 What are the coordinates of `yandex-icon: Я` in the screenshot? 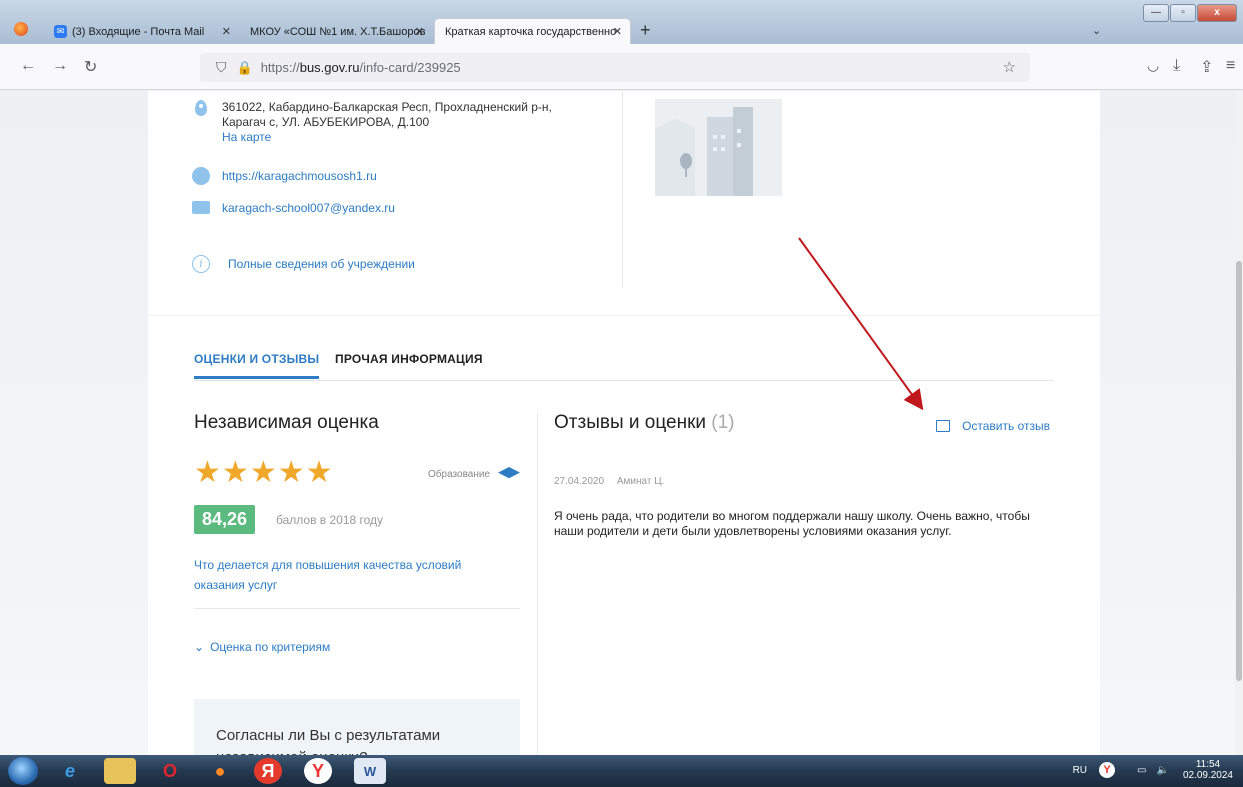 It's located at (268, 771).